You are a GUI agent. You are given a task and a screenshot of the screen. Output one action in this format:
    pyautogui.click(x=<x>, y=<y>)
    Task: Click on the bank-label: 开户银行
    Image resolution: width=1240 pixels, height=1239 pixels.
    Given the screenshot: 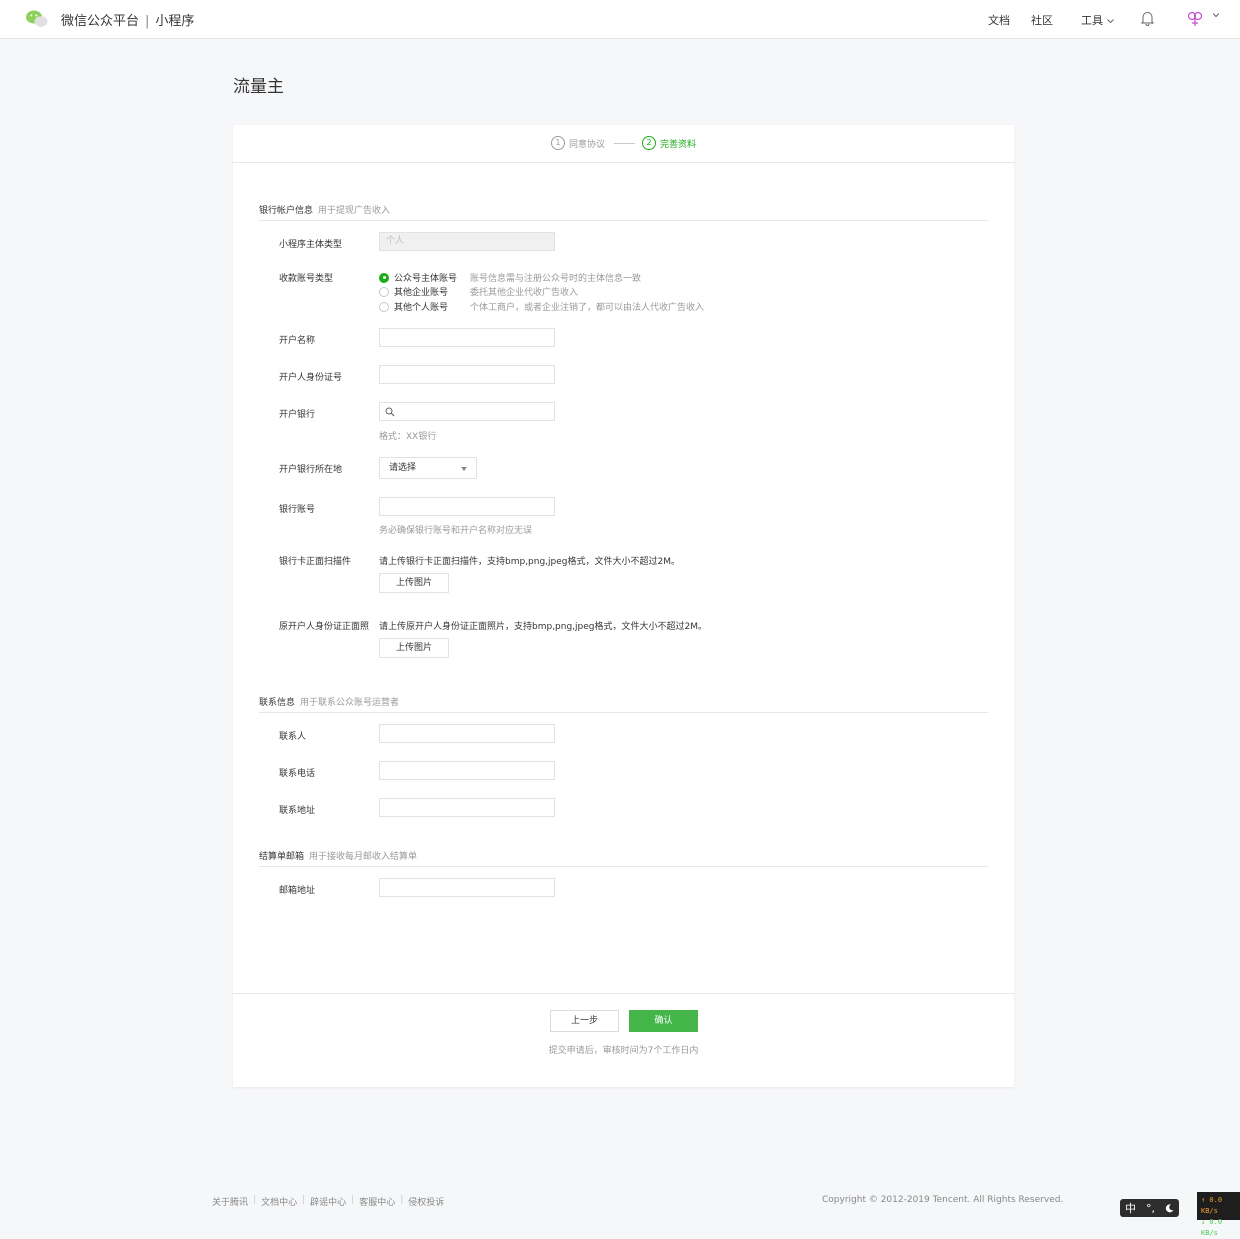 What is the action you would take?
    pyautogui.click(x=297, y=415)
    